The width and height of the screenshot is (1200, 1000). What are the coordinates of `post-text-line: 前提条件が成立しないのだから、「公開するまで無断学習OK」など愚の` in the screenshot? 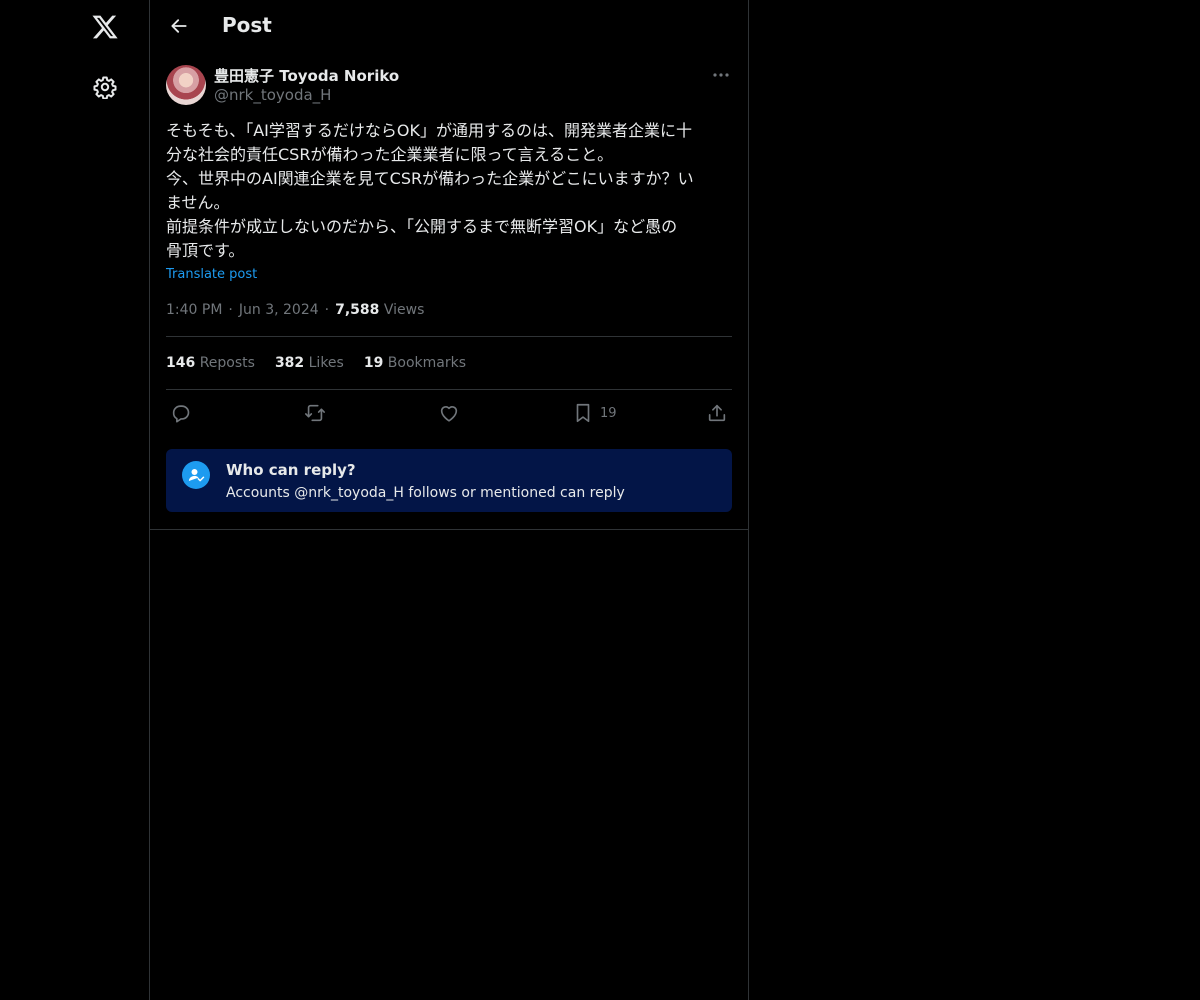 It's located at (422, 226).